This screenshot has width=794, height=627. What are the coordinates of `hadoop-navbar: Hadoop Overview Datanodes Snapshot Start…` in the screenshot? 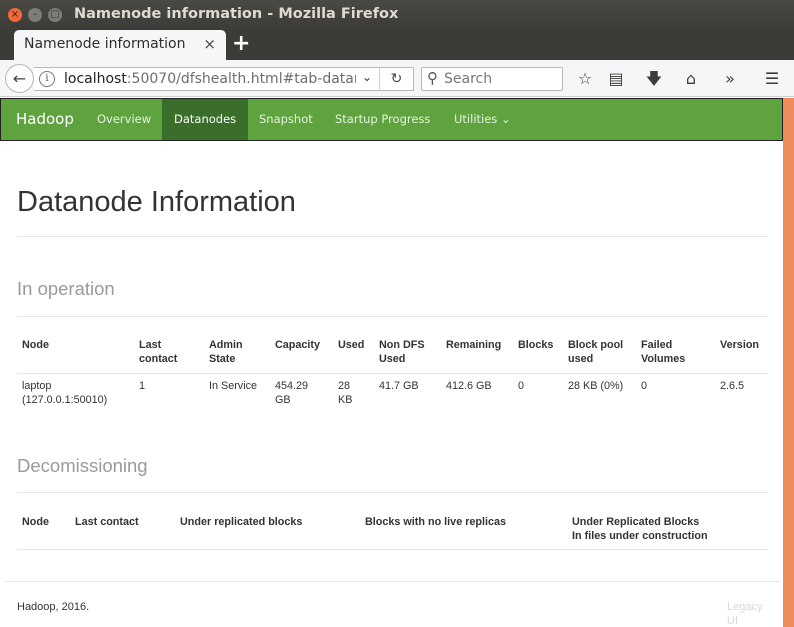 It's located at (391, 119).